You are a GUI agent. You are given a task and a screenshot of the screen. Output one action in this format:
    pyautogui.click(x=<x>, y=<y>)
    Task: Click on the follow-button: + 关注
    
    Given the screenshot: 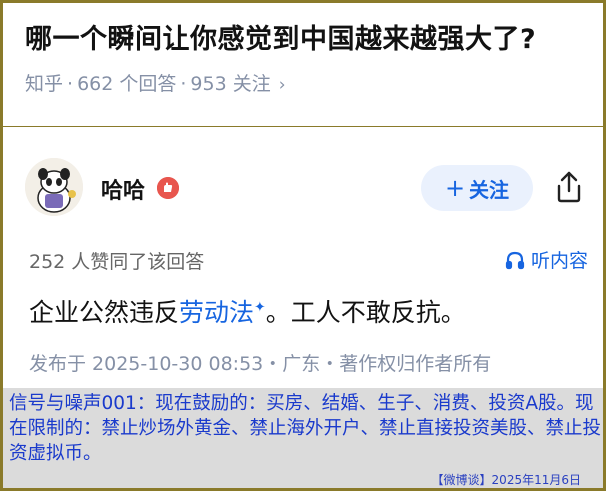 What is the action you would take?
    pyautogui.click(x=477, y=188)
    